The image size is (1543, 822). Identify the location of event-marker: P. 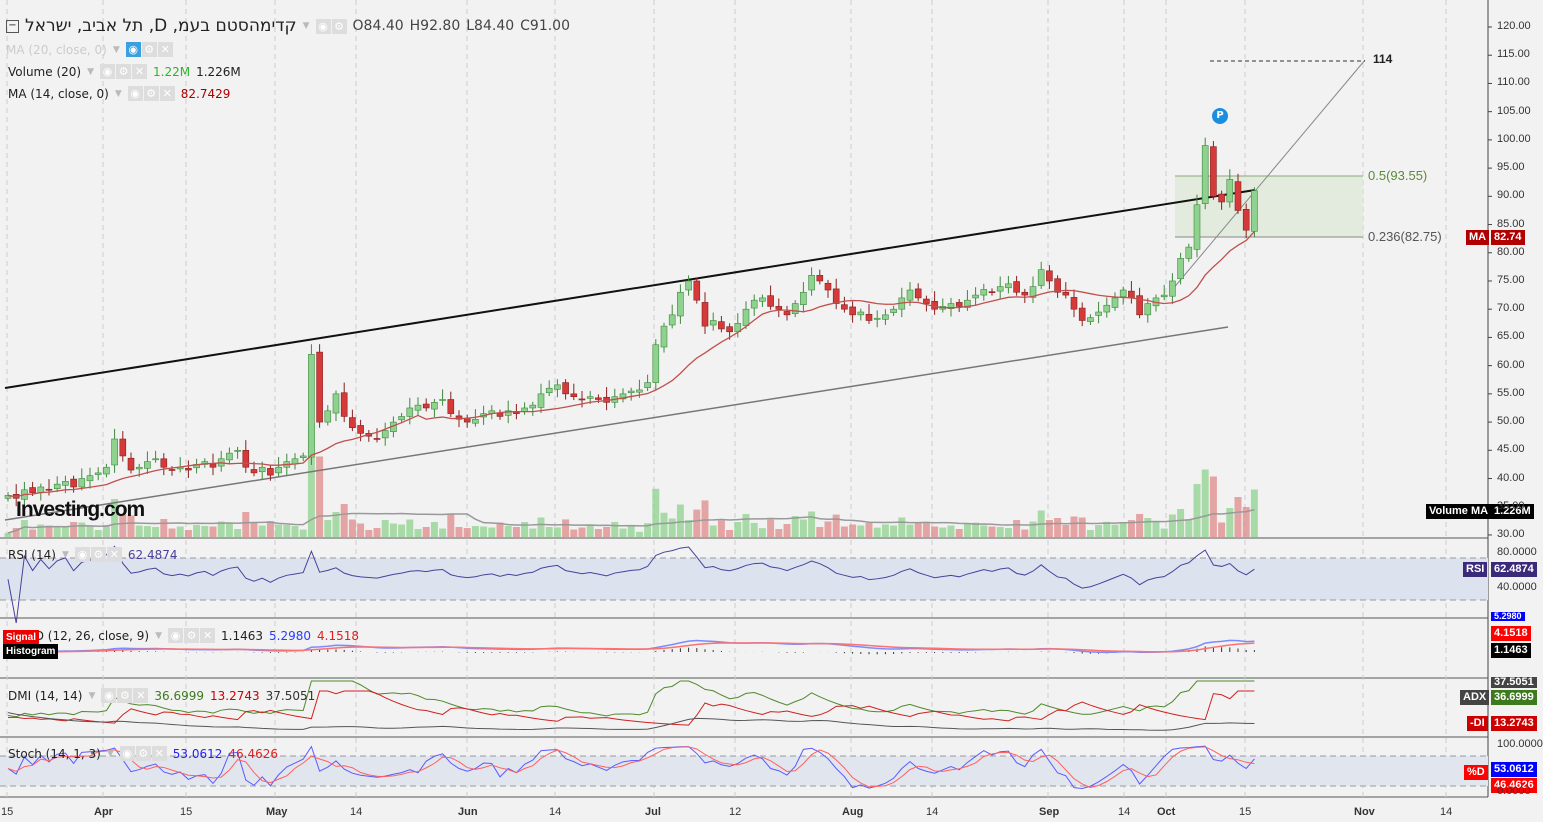
(1220, 116).